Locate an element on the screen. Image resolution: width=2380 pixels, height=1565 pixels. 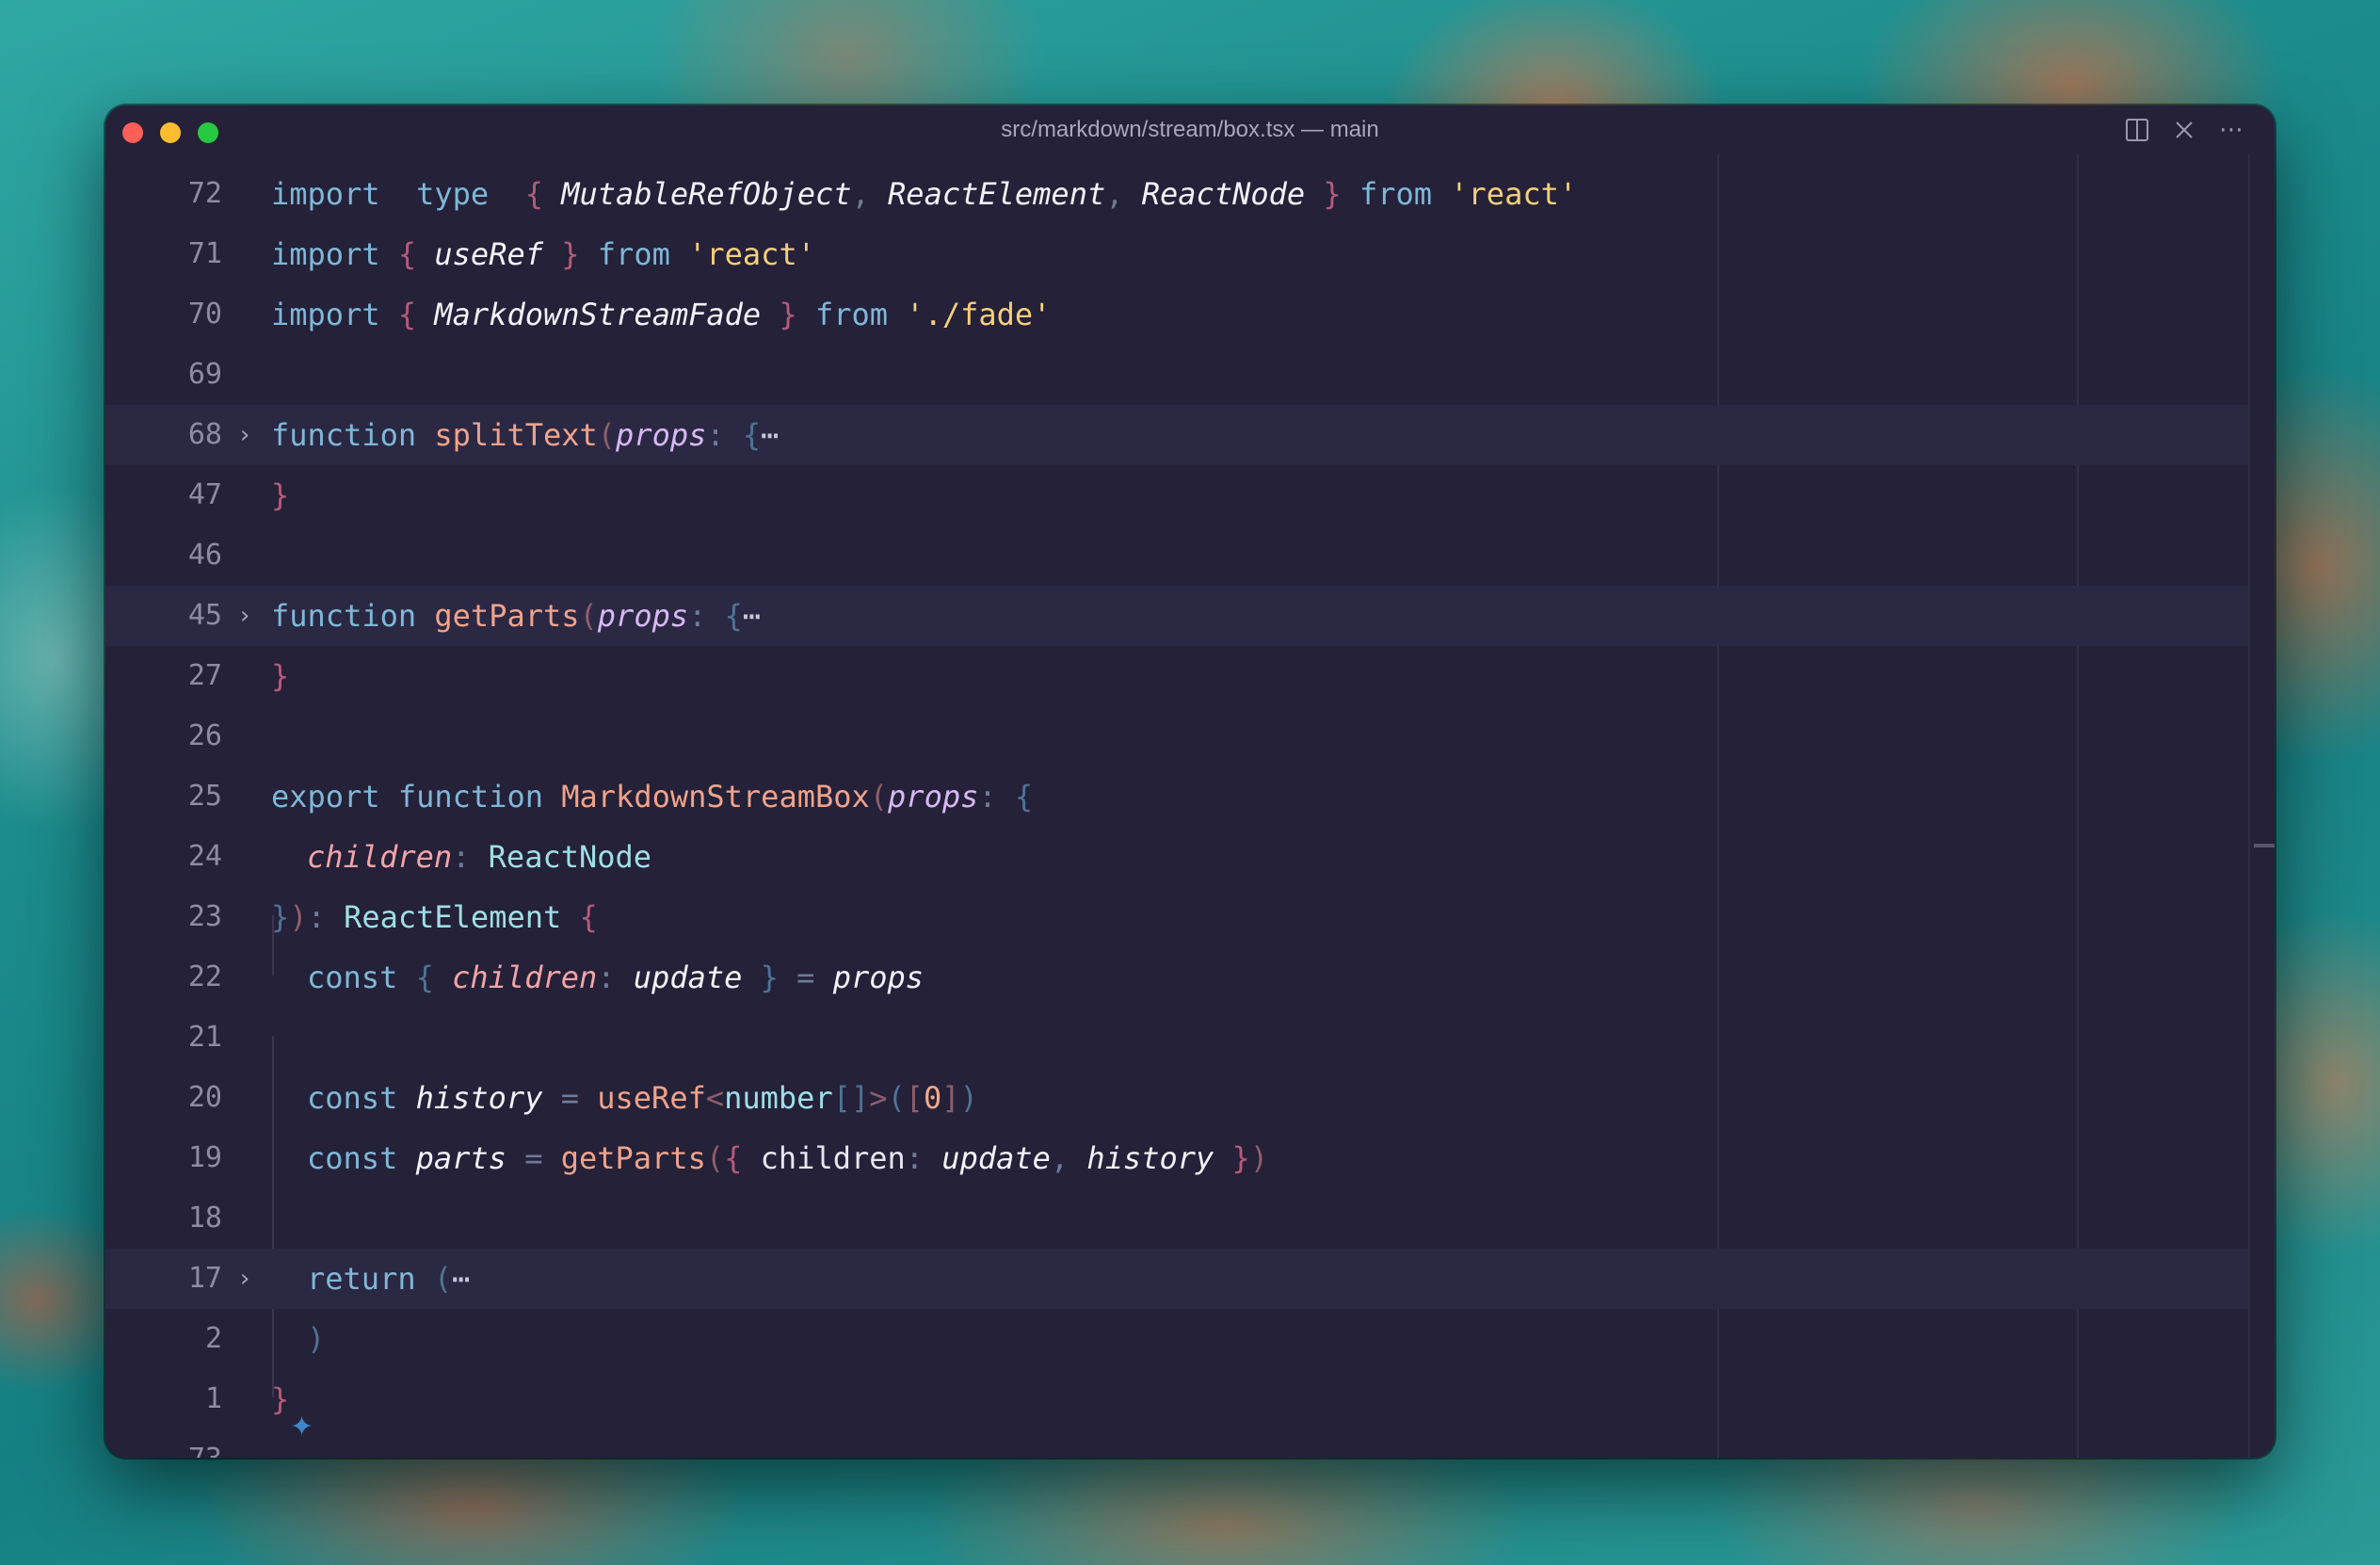
code-token: function is located at coordinates (470, 797).